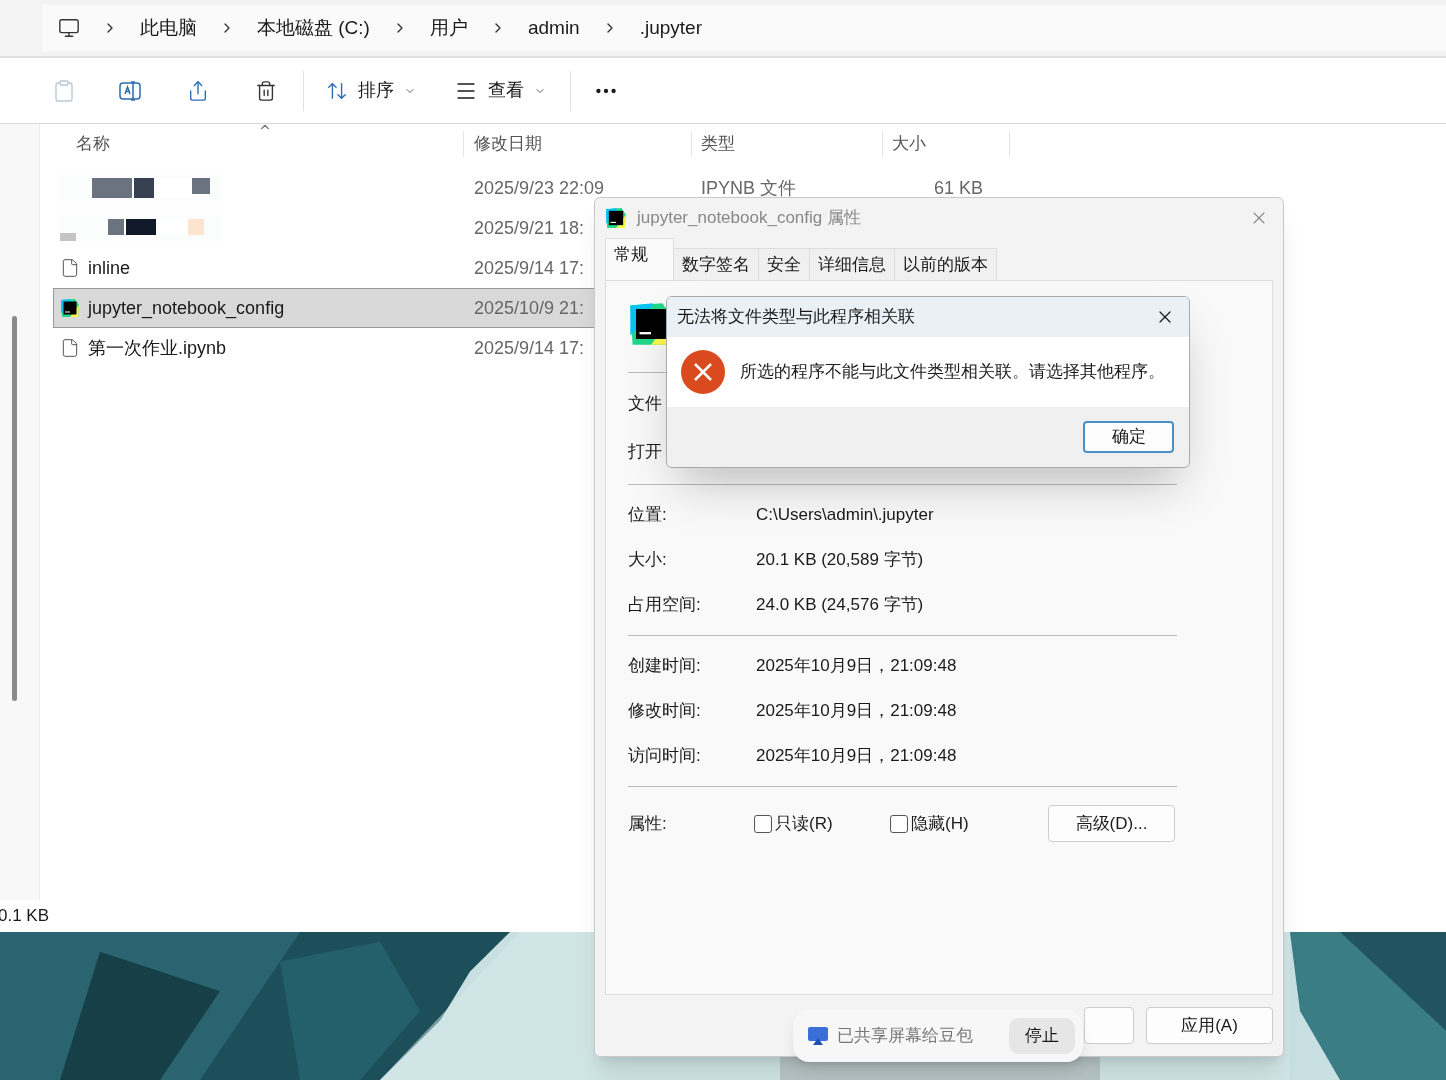 Image resolution: width=1446 pixels, height=1080 pixels. Describe the element at coordinates (648, 823) in the screenshot. I see `field-label: 属性:` at that location.